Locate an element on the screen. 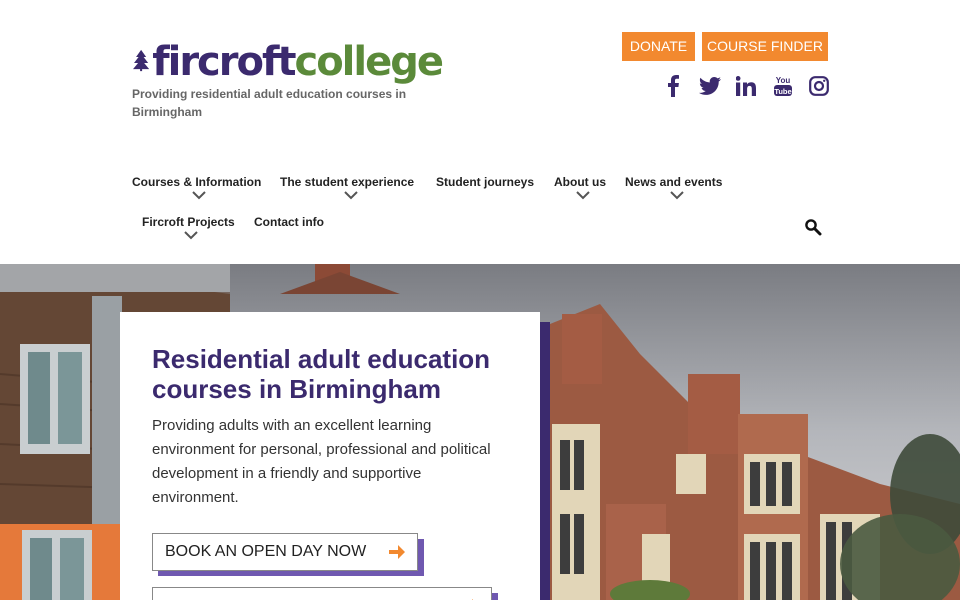 The width and height of the screenshot is (960, 600). linkedin-icon is located at coordinates (746, 86).